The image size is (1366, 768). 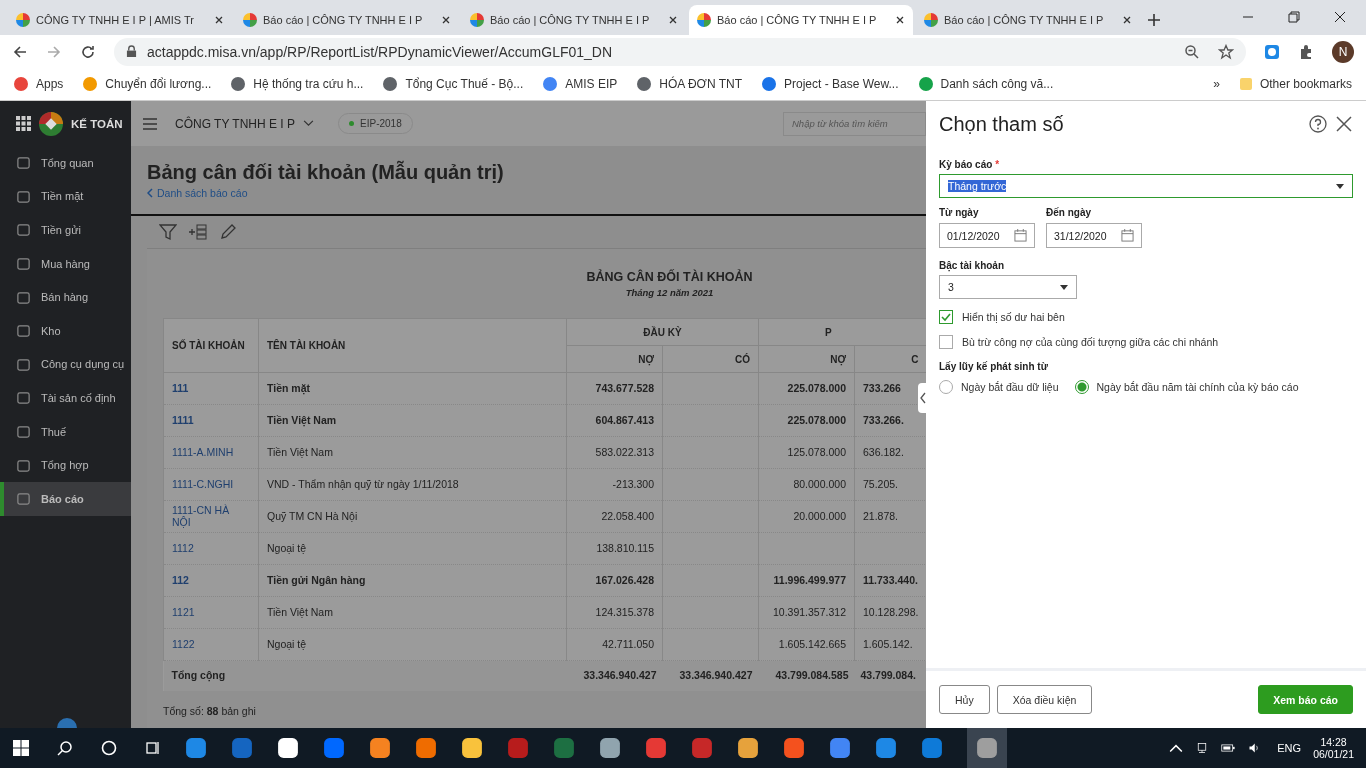 What do you see at coordinates (1306, 51) in the screenshot?
I see `puzzle-icon` at bounding box center [1306, 51].